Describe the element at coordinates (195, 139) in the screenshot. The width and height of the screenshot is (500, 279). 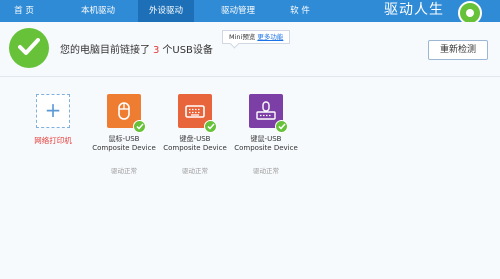
I see `device-name-line1: 键盘-USB` at that location.